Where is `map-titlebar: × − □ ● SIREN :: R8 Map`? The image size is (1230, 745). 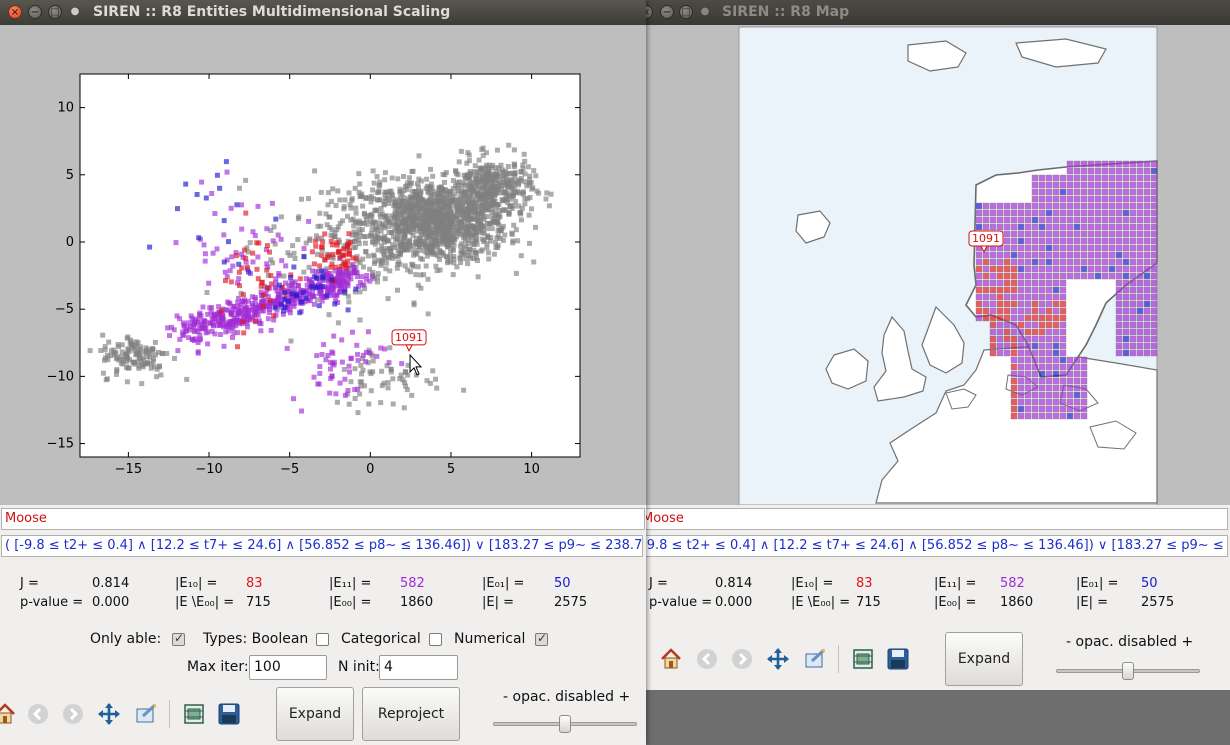 map-titlebar: × − □ ● SIREN :: R8 Map is located at coordinates (938, 12).